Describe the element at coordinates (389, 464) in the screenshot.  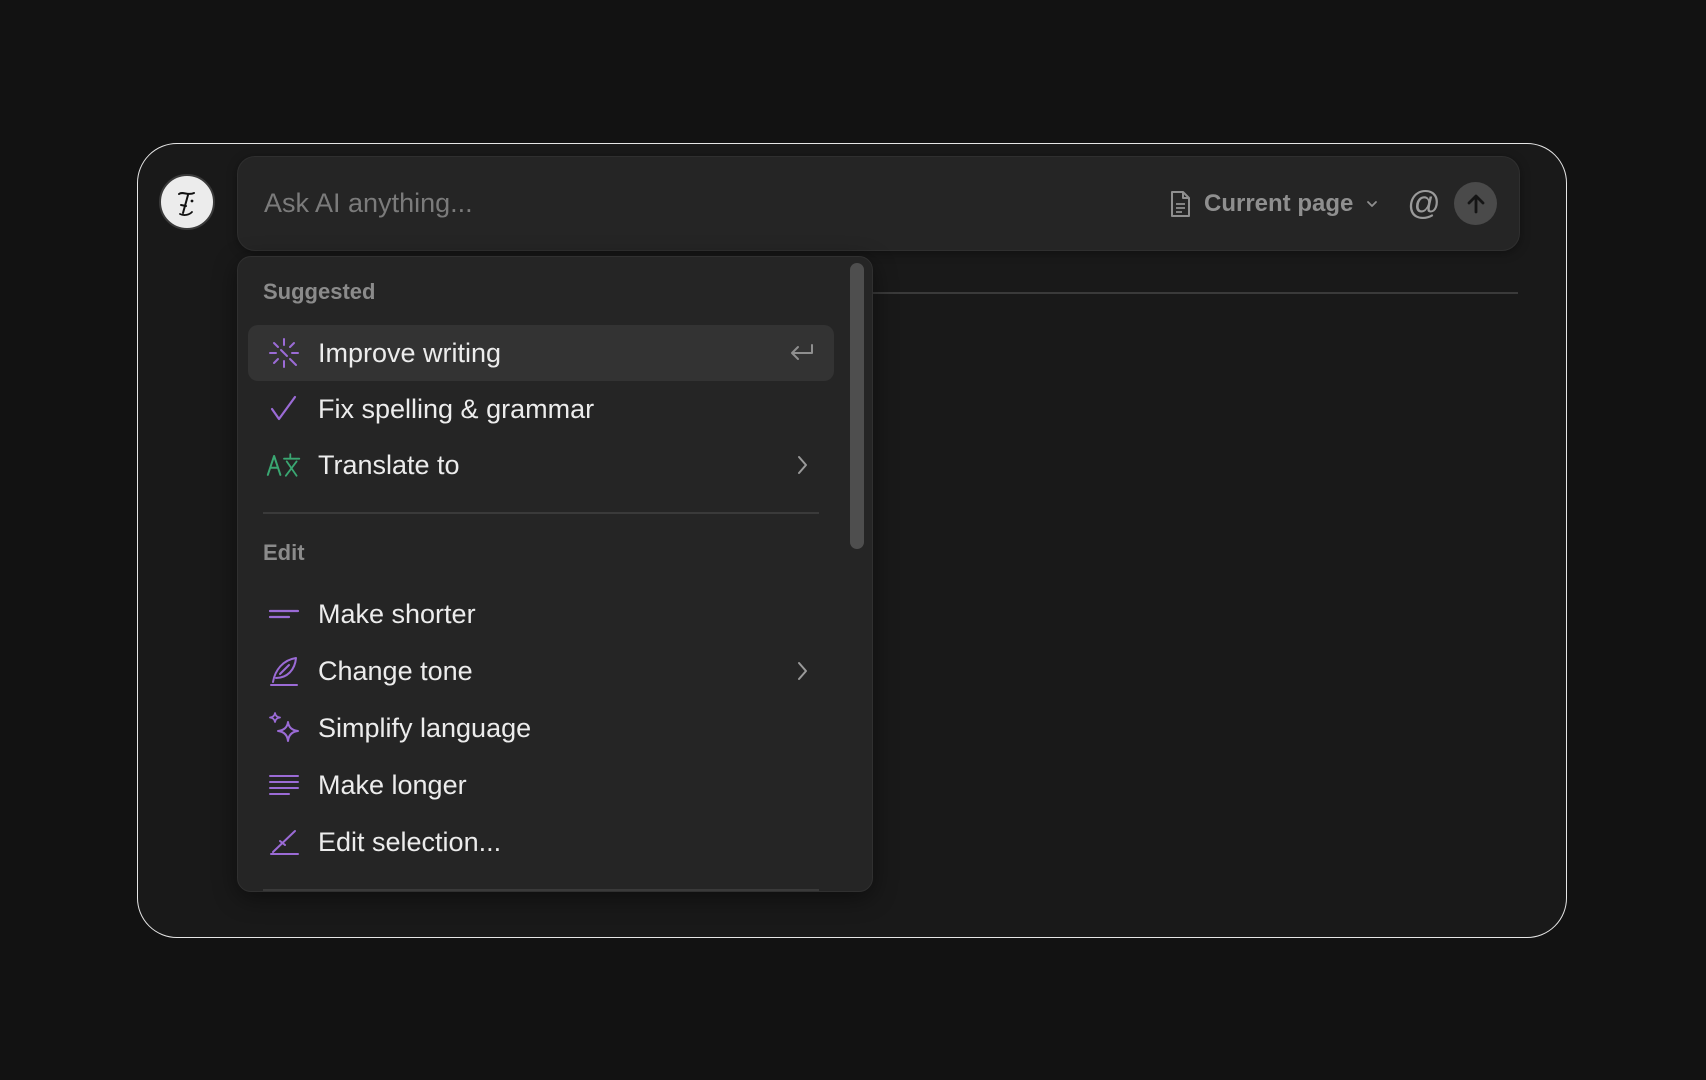
I see `menu-item-label: Translate to` at that location.